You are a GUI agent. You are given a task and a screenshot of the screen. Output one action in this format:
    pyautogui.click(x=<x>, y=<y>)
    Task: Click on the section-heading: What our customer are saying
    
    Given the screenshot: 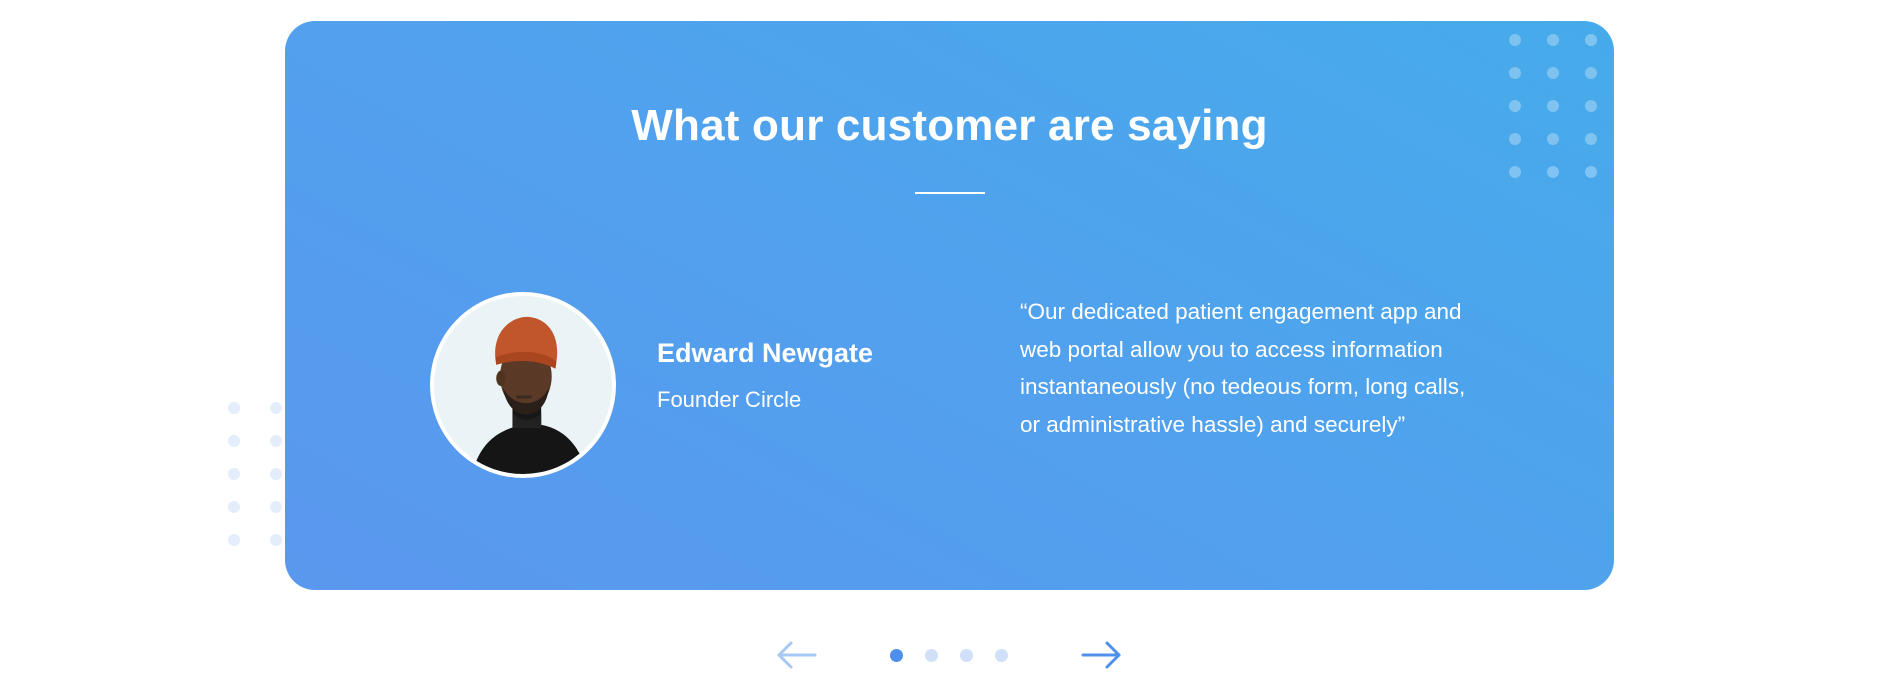 What is the action you would take?
    pyautogui.click(x=949, y=125)
    